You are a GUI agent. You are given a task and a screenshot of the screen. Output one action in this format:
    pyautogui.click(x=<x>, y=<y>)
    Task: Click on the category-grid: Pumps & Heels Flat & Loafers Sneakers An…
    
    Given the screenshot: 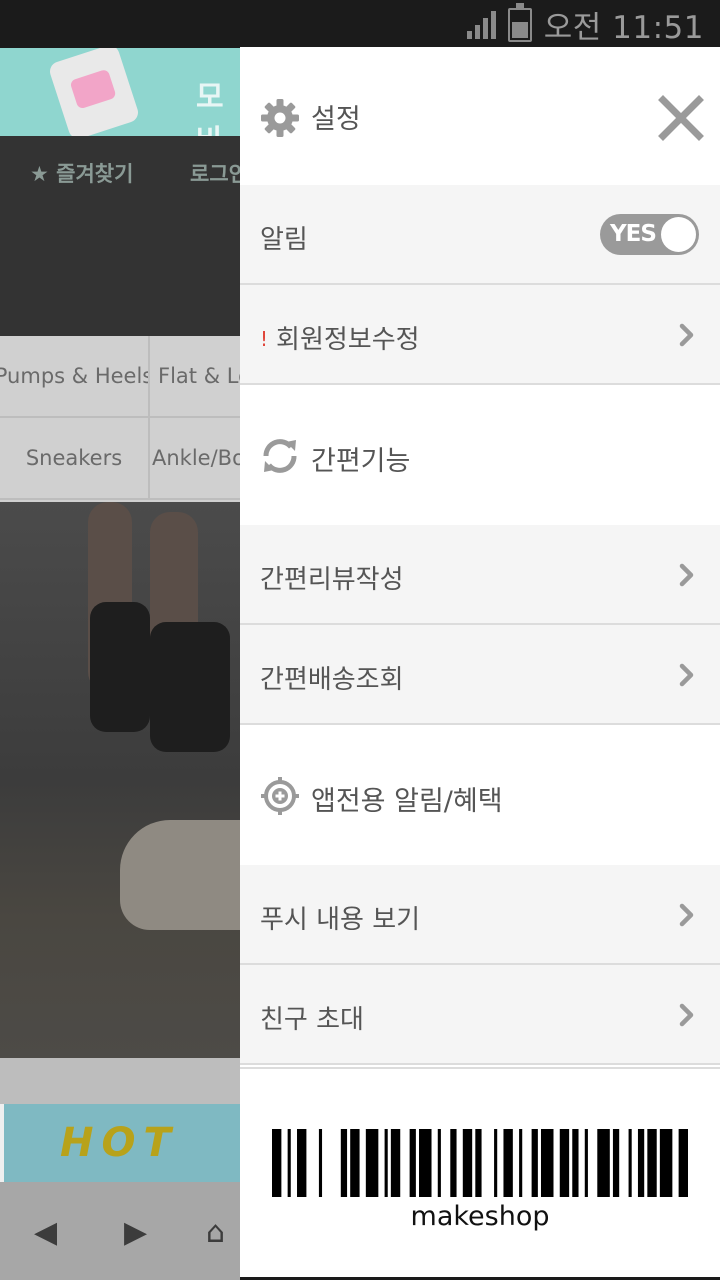 What is the action you would take?
    pyautogui.click(x=120, y=419)
    